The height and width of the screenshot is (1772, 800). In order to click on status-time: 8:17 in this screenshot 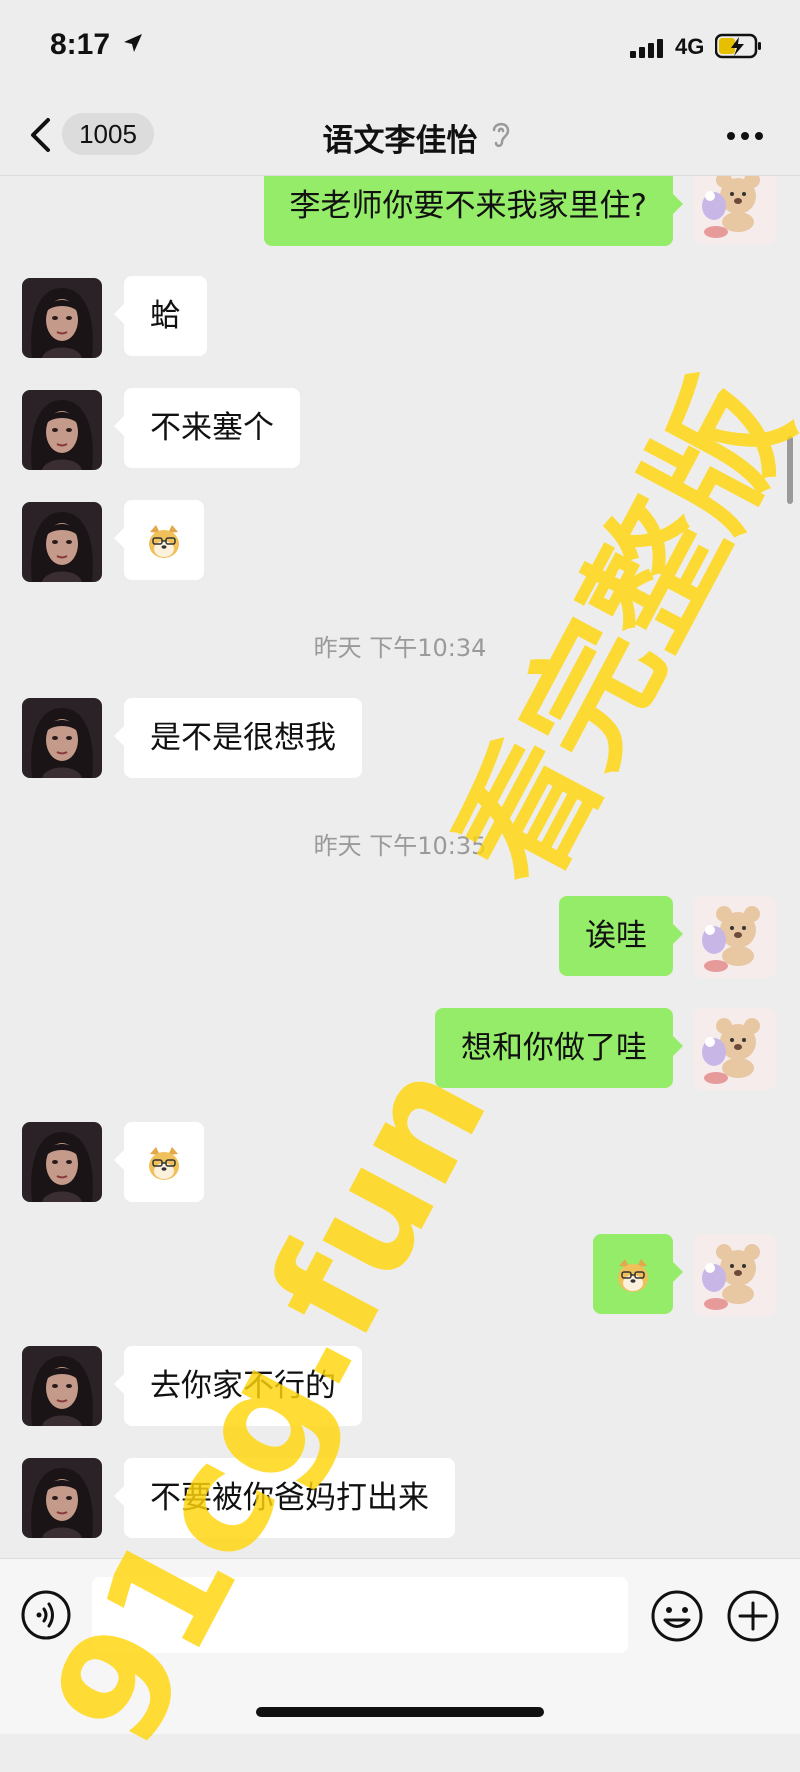, I will do `click(80, 44)`.